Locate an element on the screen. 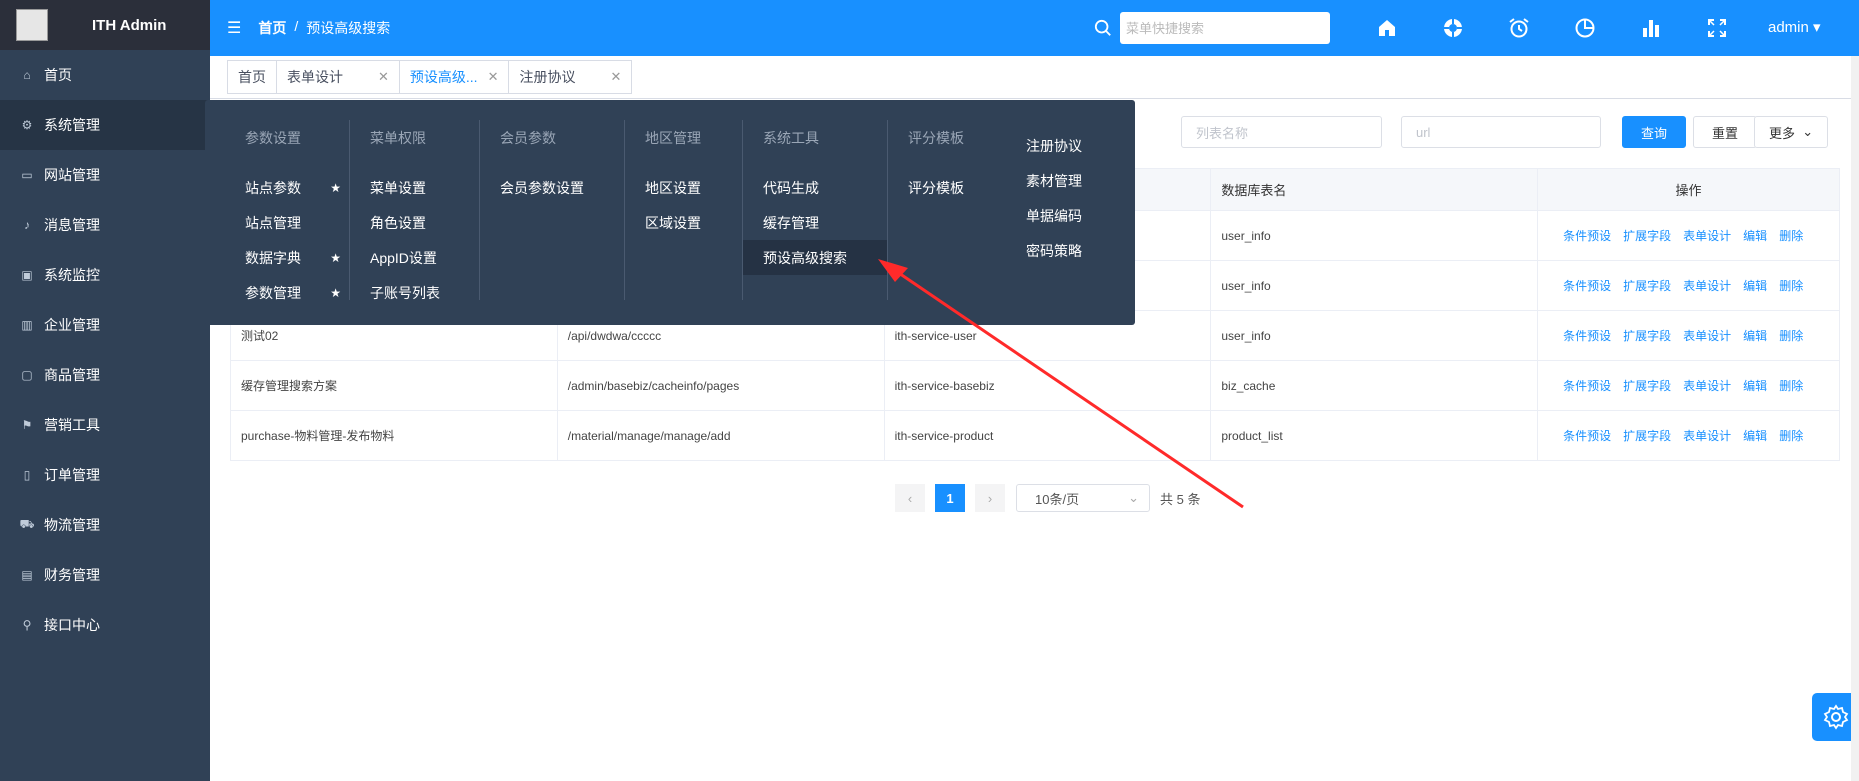 The image size is (1859, 781). sidebar-item: ▤ 财务管理 is located at coordinates (105, 575).